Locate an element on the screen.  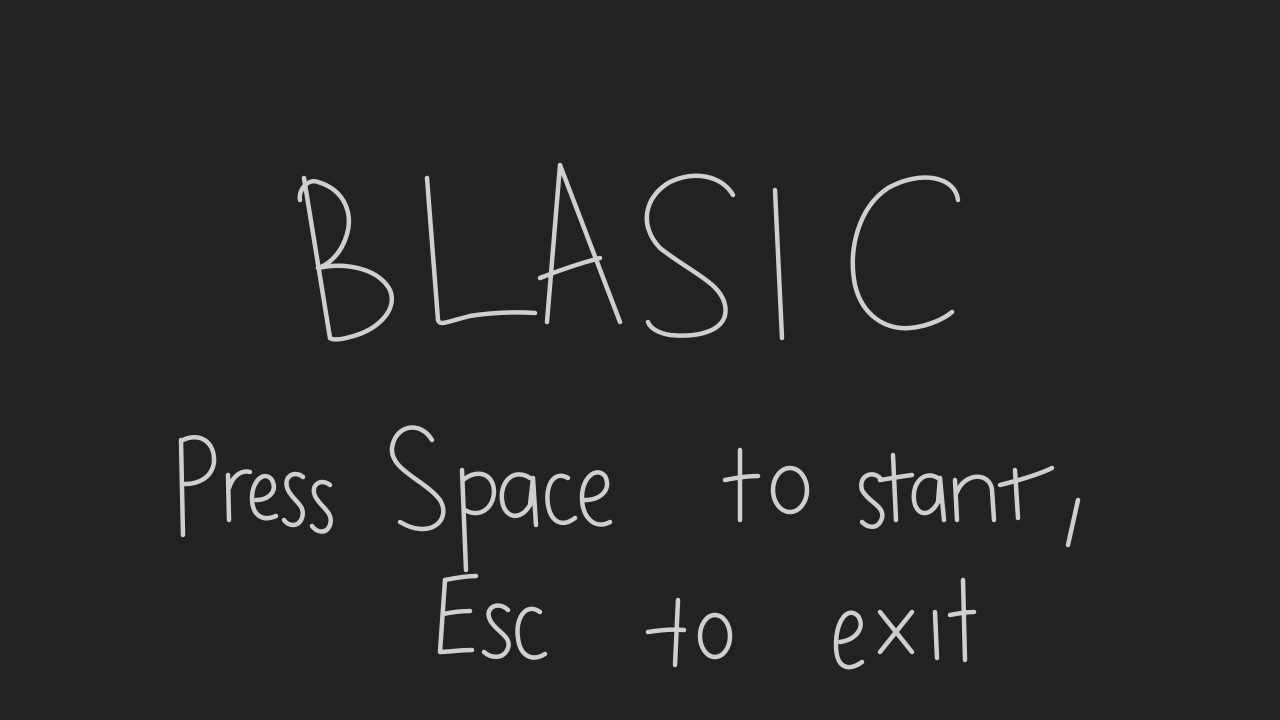
letter-b is located at coordinates (345, 258).